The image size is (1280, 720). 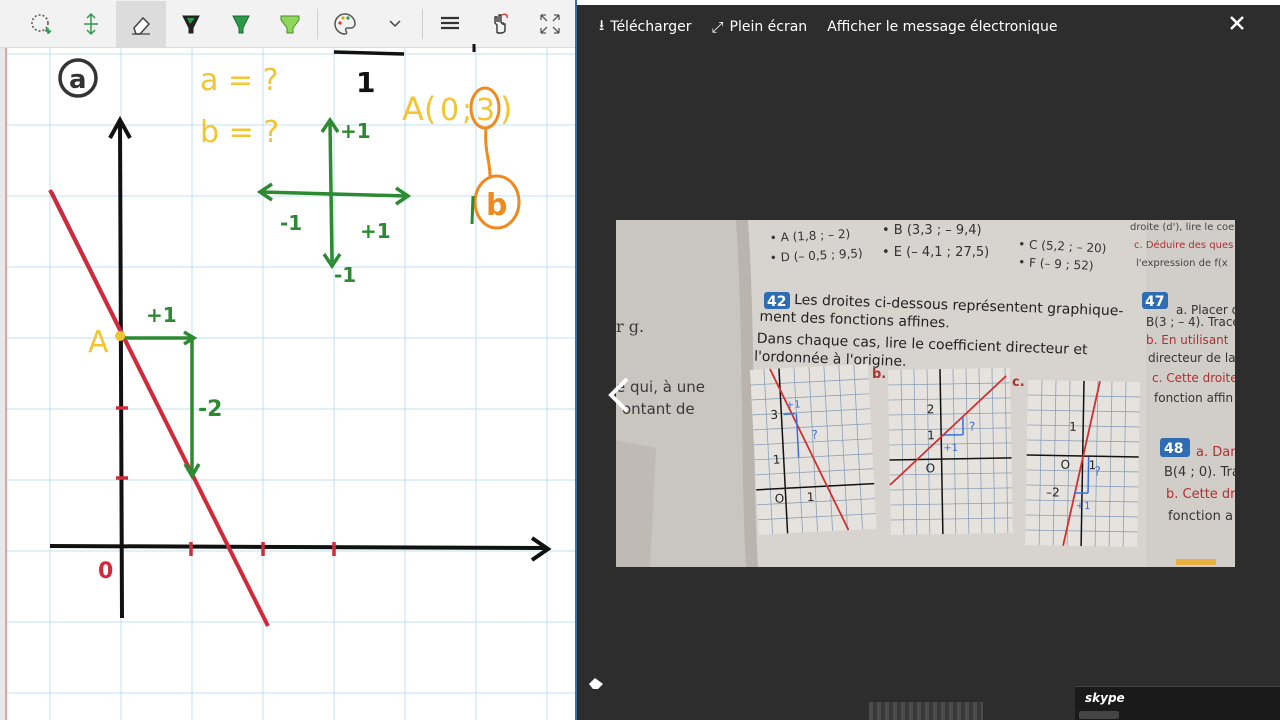 What do you see at coordinates (239, 80) in the screenshot?
I see `a-question: a = ?` at bounding box center [239, 80].